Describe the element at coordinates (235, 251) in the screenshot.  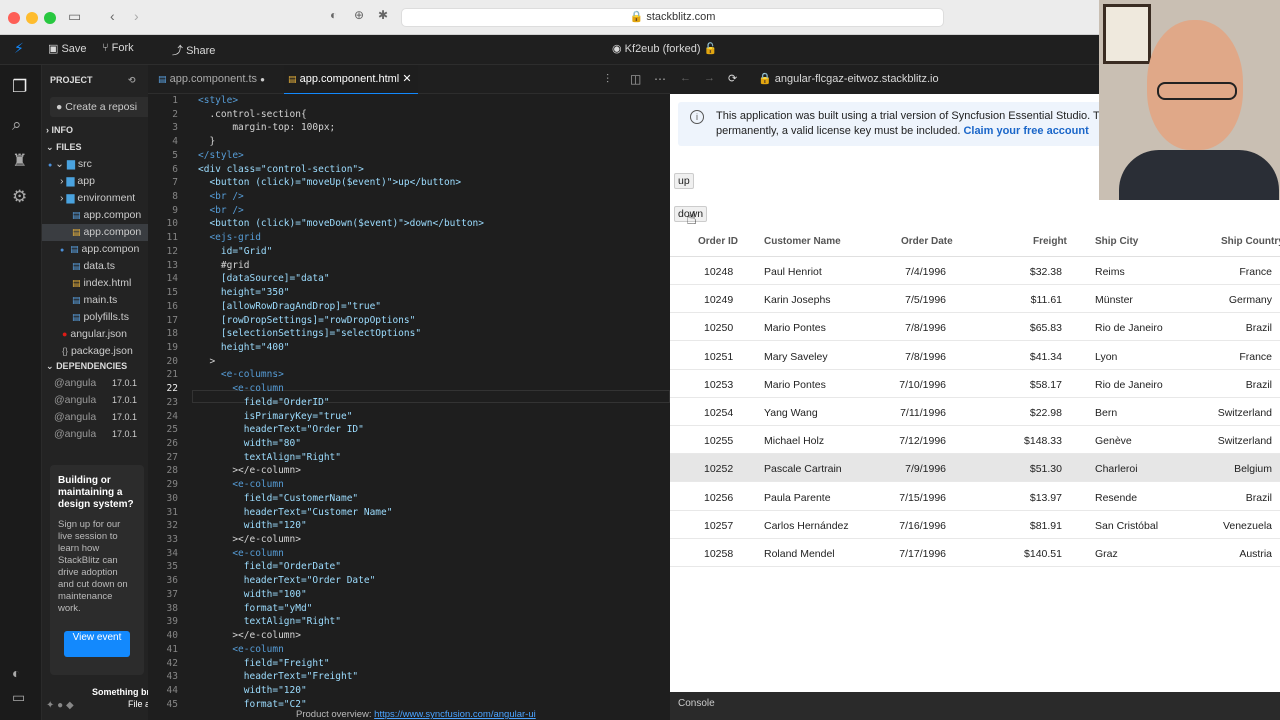
I see `code-line: id="Grid"` at that location.